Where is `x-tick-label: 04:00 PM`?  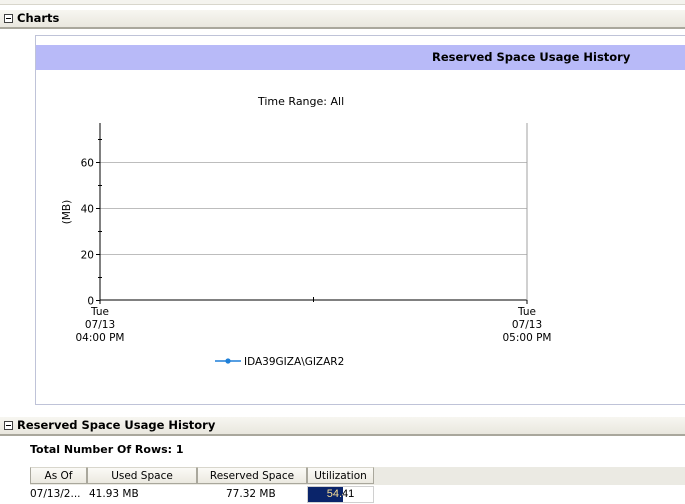
x-tick-label: 04:00 PM is located at coordinates (100, 338).